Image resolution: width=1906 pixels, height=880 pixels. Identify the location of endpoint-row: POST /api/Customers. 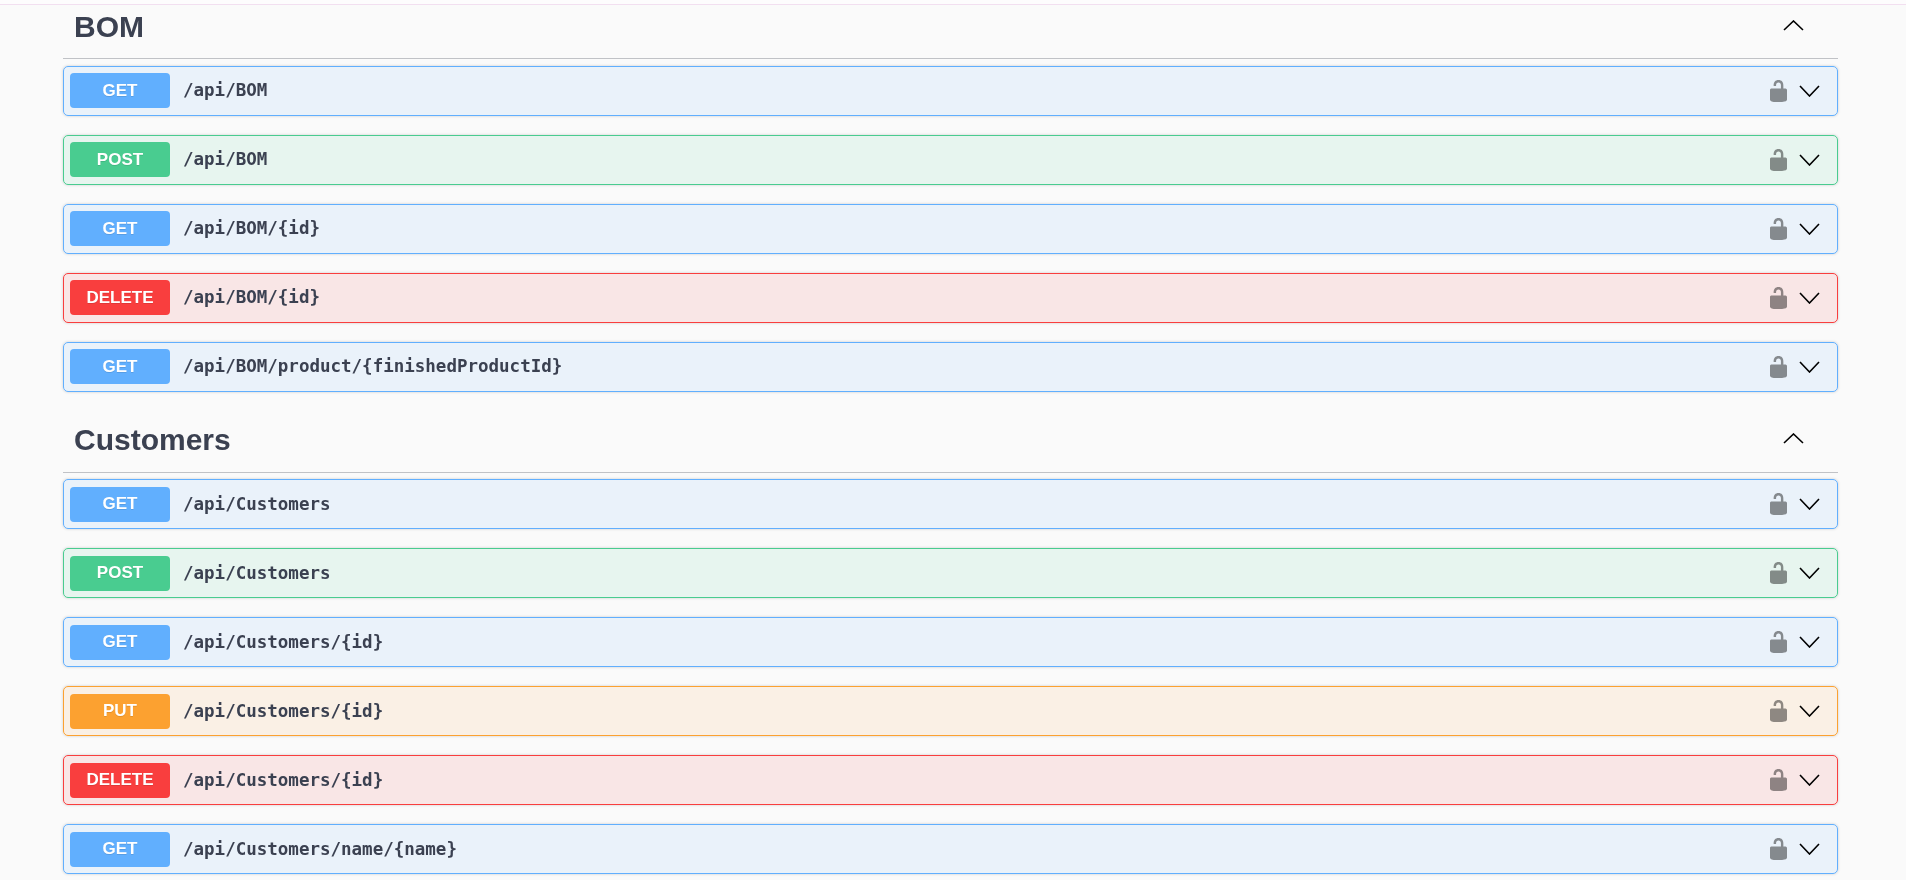
(950, 573).